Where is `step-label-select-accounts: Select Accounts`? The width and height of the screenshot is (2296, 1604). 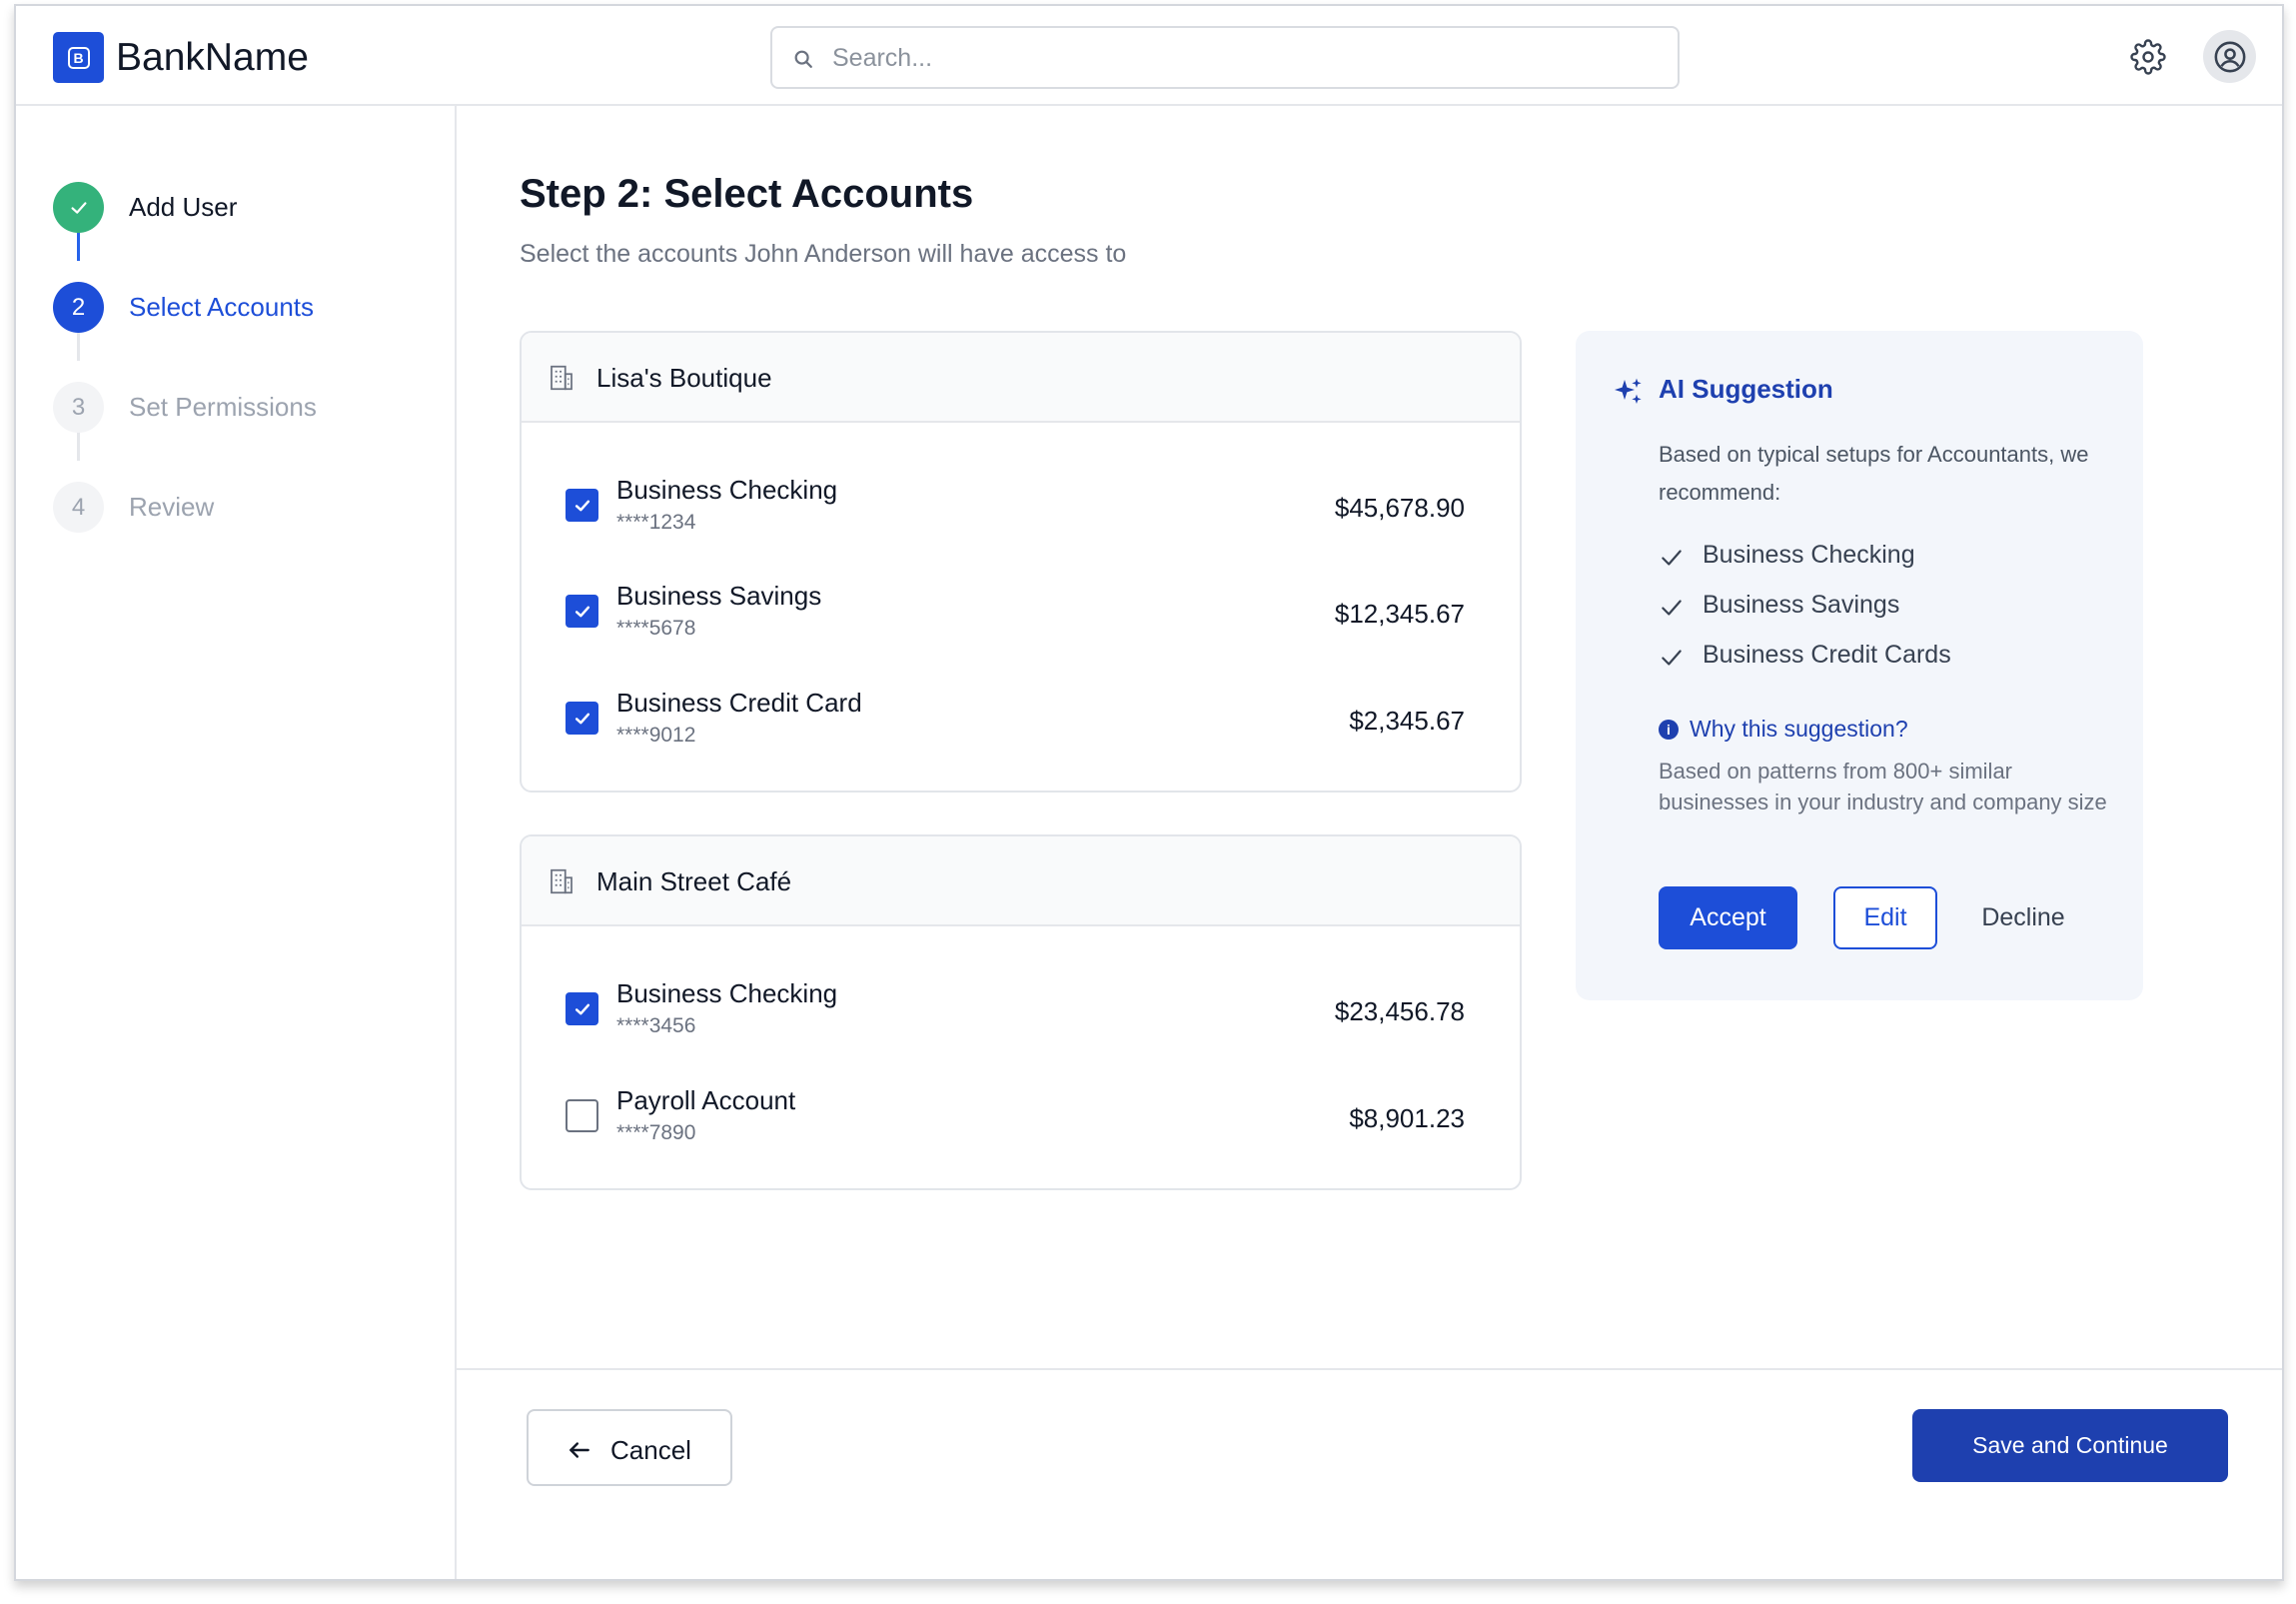
step-label-select-accounts: Select Accounts is located at coordinates (221, 307).